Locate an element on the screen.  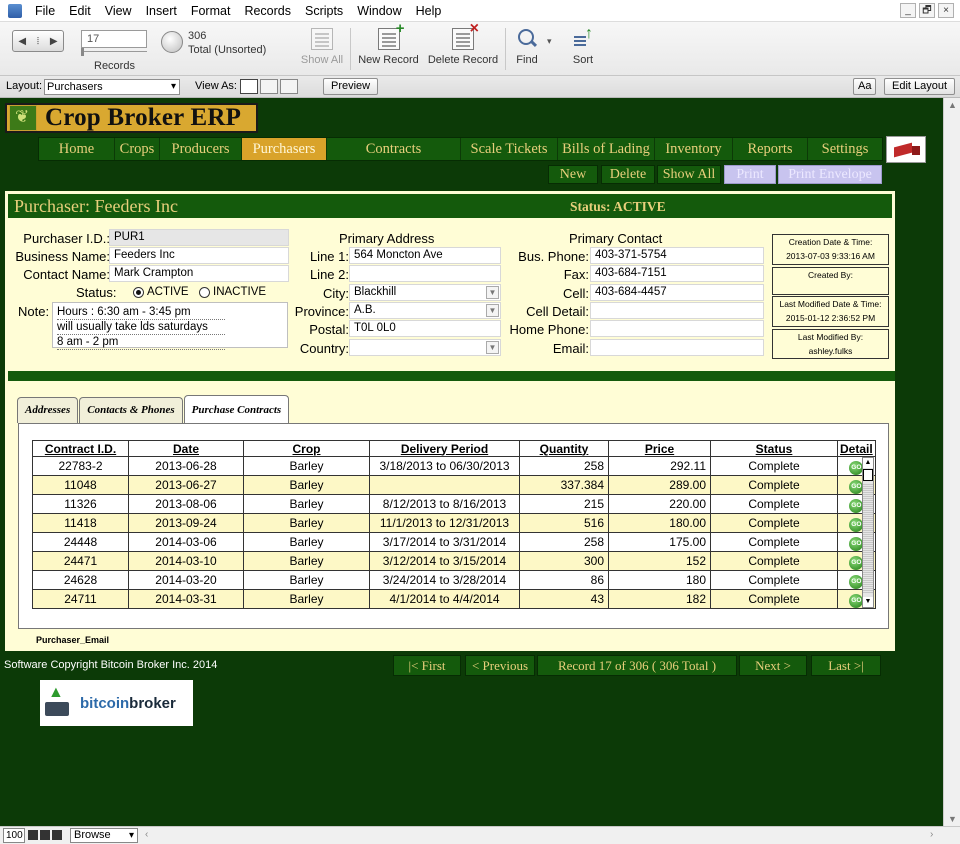
cell-price: 182 is located at coordinates (659, 599).